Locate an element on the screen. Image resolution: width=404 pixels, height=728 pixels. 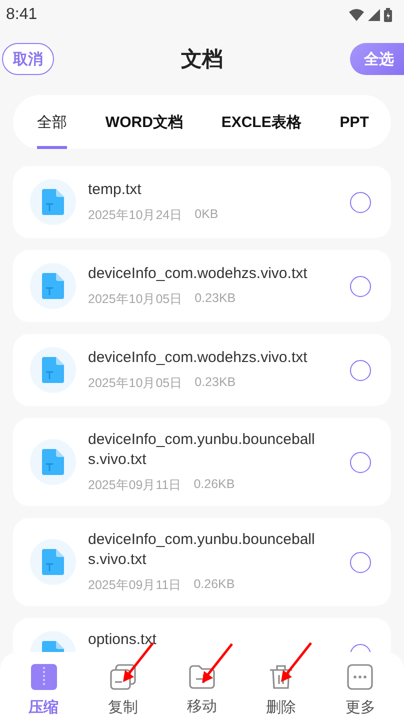
page-title: 文档 is located at coordinates (202, 60).